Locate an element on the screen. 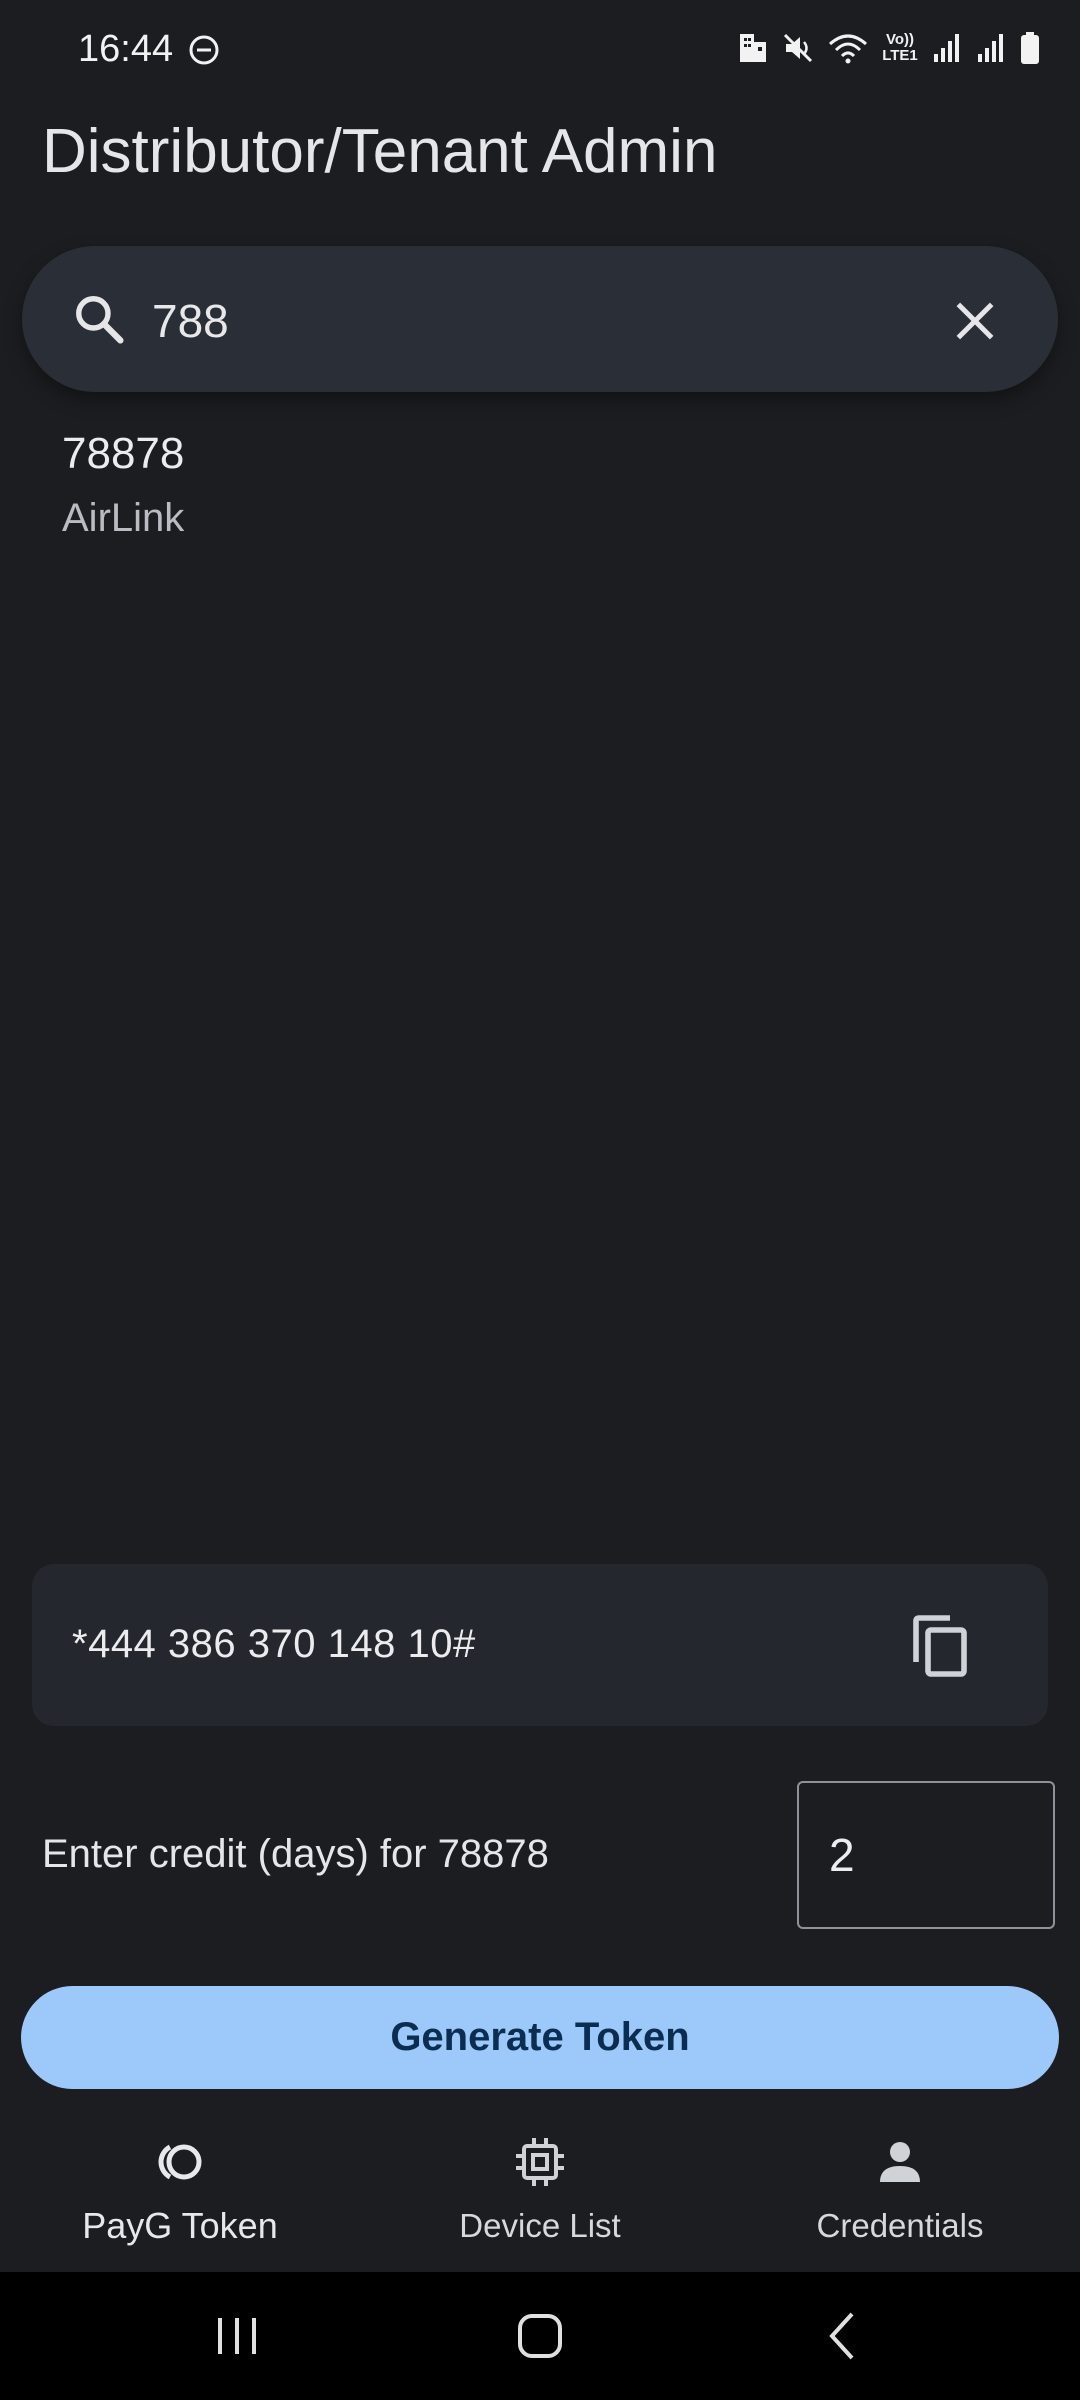 Image resolution: width=1080 pixels, height=2400 pixels. generate-token-button: Generate Token is located at coordinates (540, 2037).